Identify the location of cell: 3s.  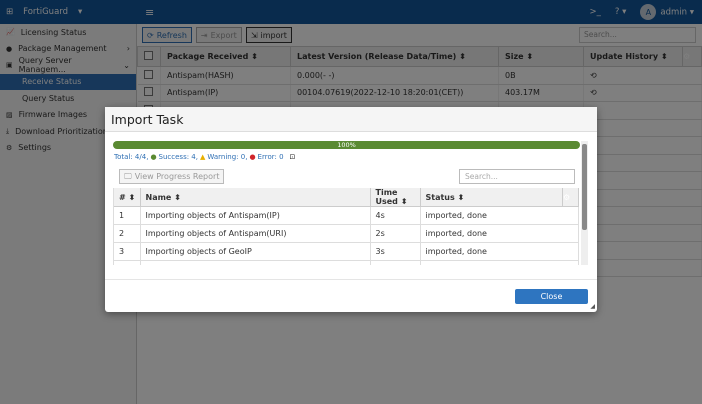
(395, 251).